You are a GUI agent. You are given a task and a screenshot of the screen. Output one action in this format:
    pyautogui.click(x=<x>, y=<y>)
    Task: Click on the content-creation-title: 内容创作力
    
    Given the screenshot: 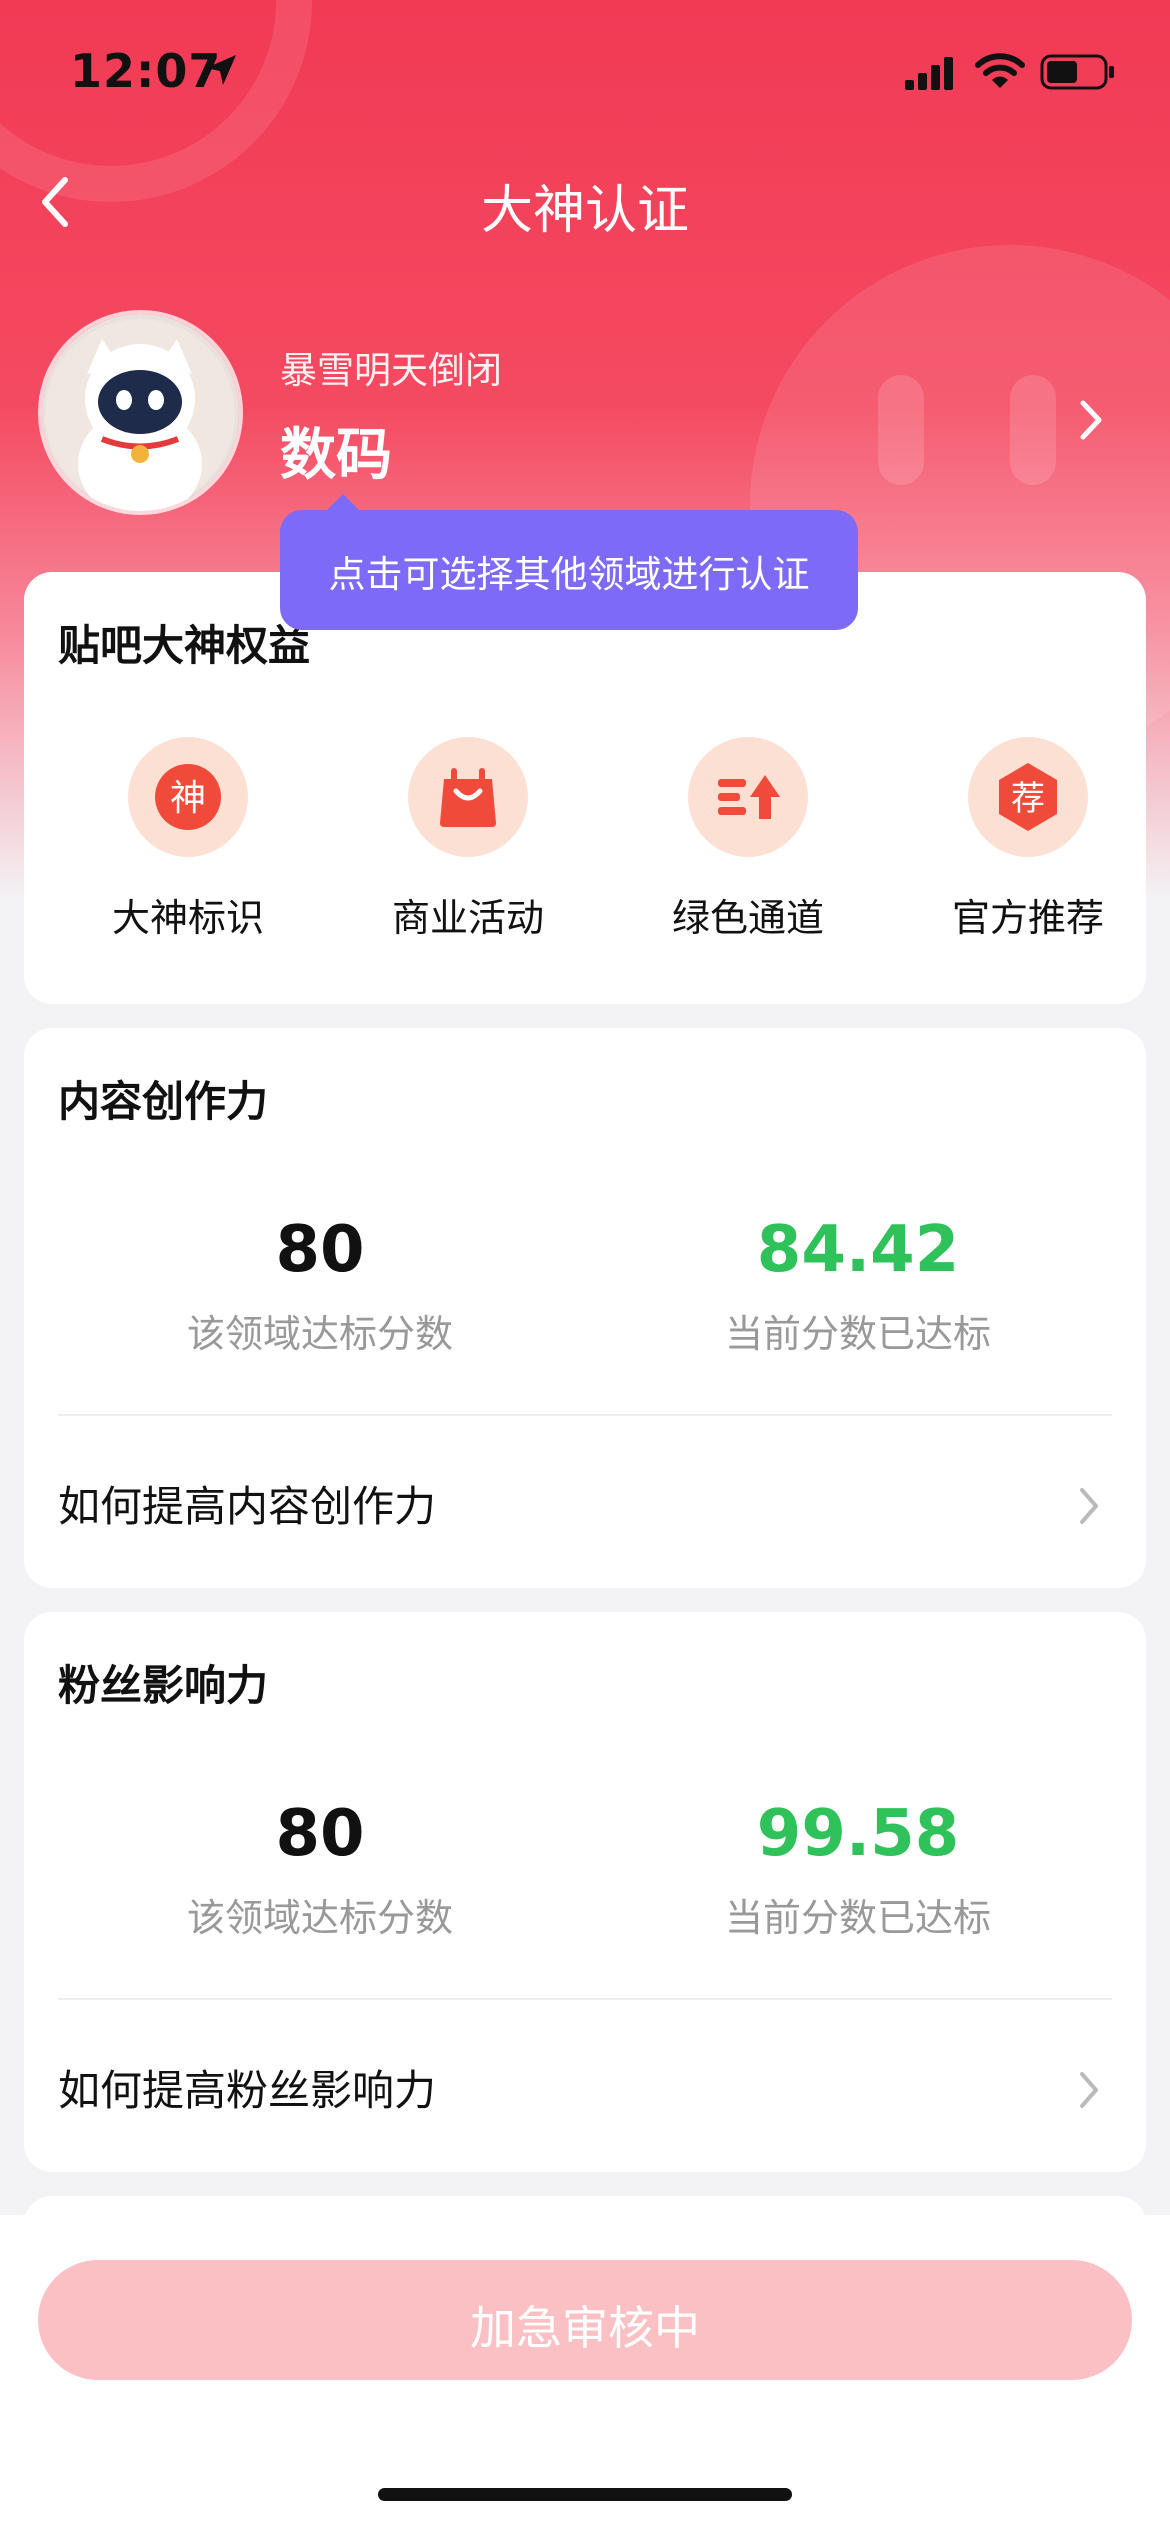 What is the action you would take?
    pyautogui.click(x=163, y=1101)
    